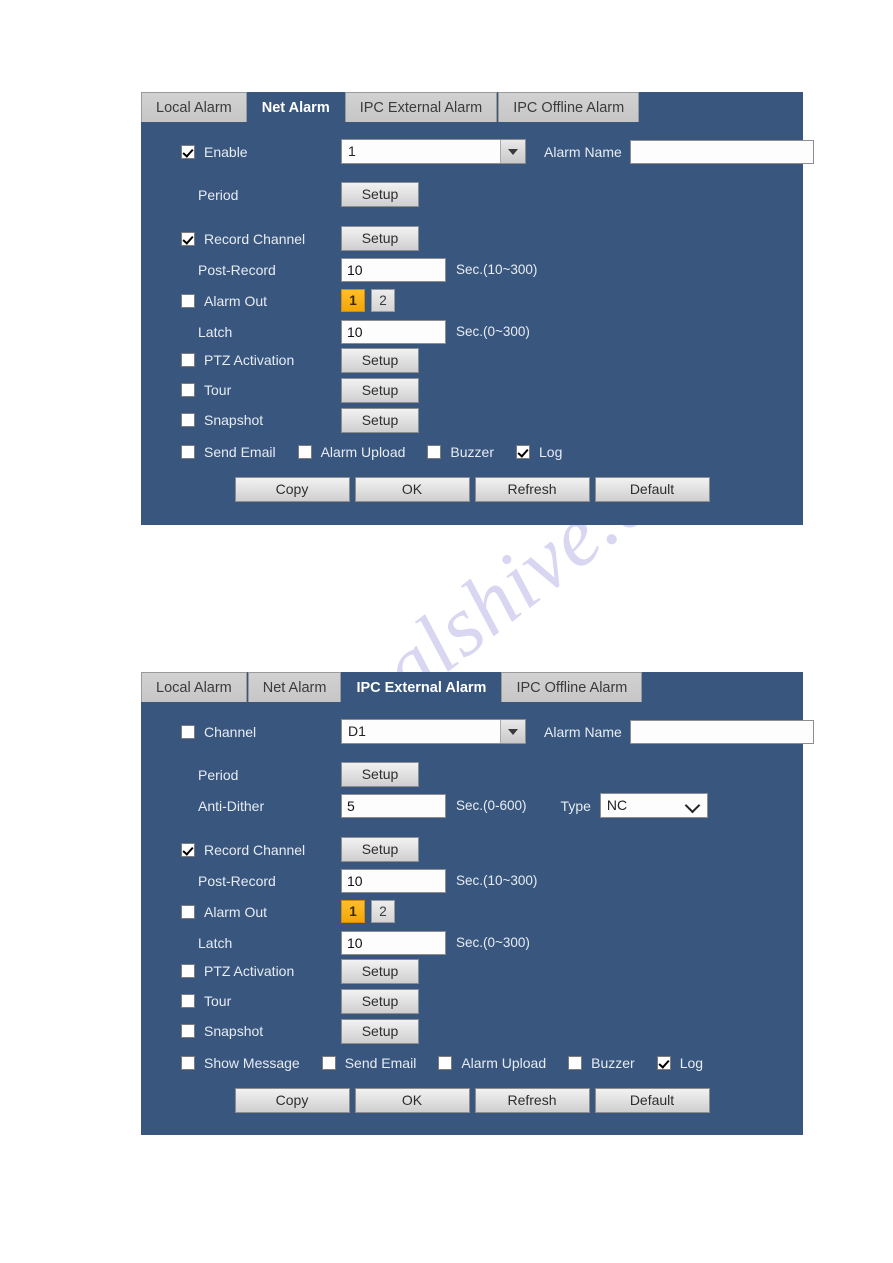 This screenshot has width=893, height=1263. I want to click on alarm-out-controls: 1 2, so click(371, 911).